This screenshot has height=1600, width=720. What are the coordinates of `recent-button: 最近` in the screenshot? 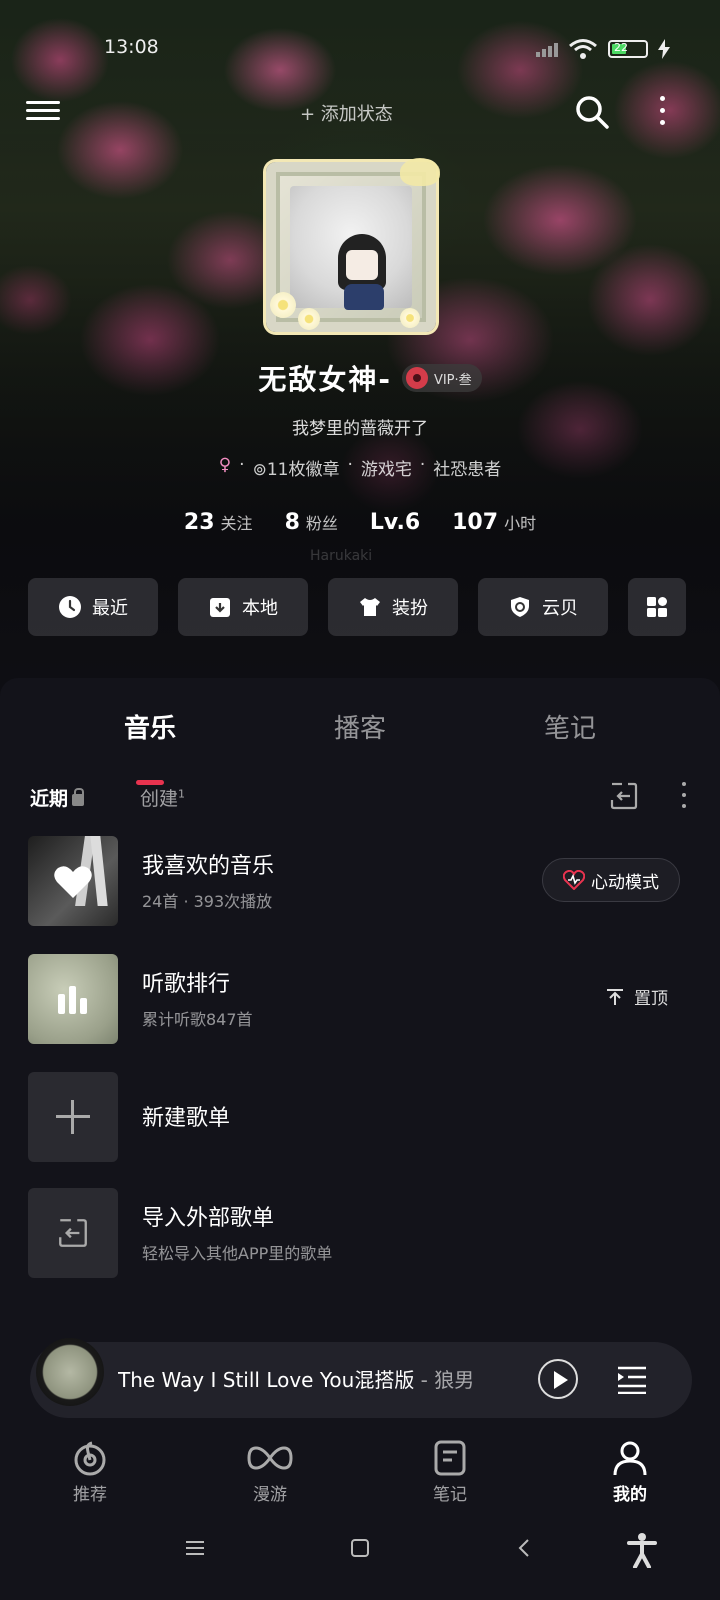 It's located at (93, 607).